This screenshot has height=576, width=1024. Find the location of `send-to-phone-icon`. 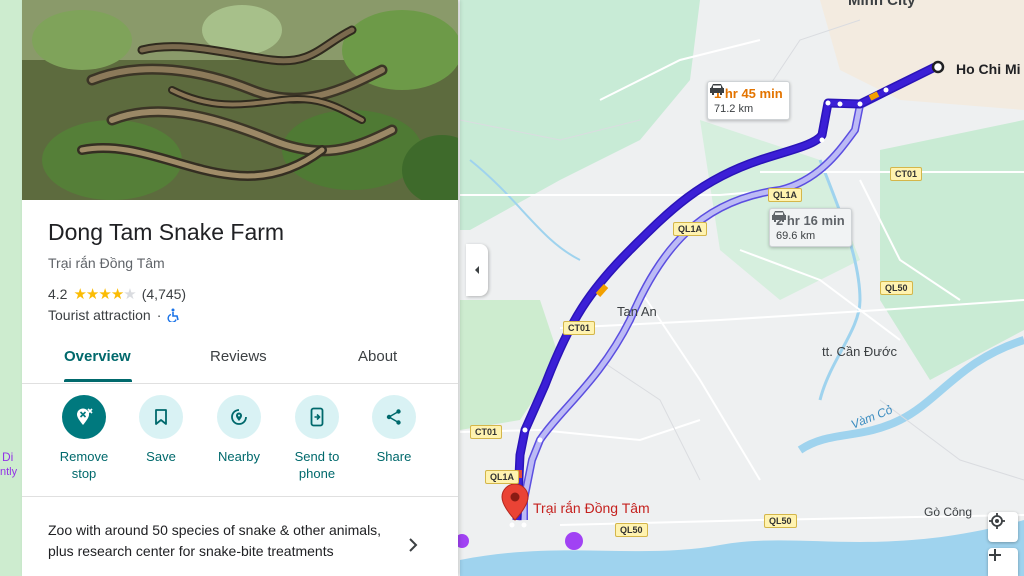

send-to-phone-icon is located at coordinates (317, 417).